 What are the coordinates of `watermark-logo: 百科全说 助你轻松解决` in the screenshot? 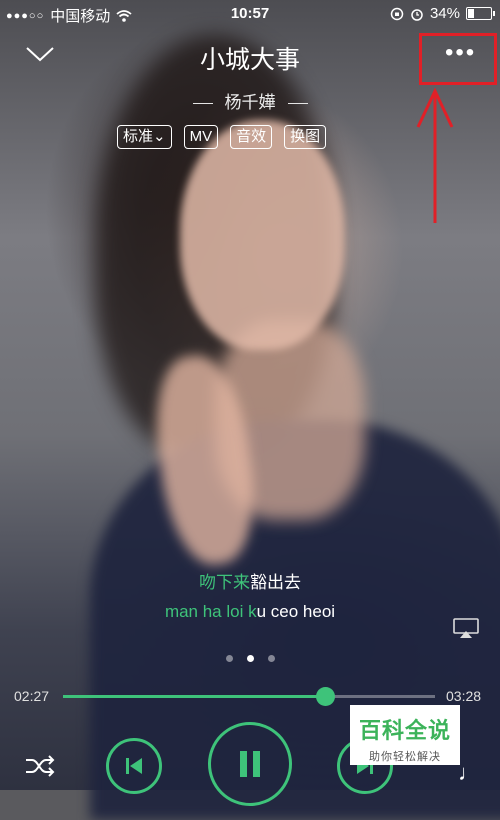 It's located at (405, 735).